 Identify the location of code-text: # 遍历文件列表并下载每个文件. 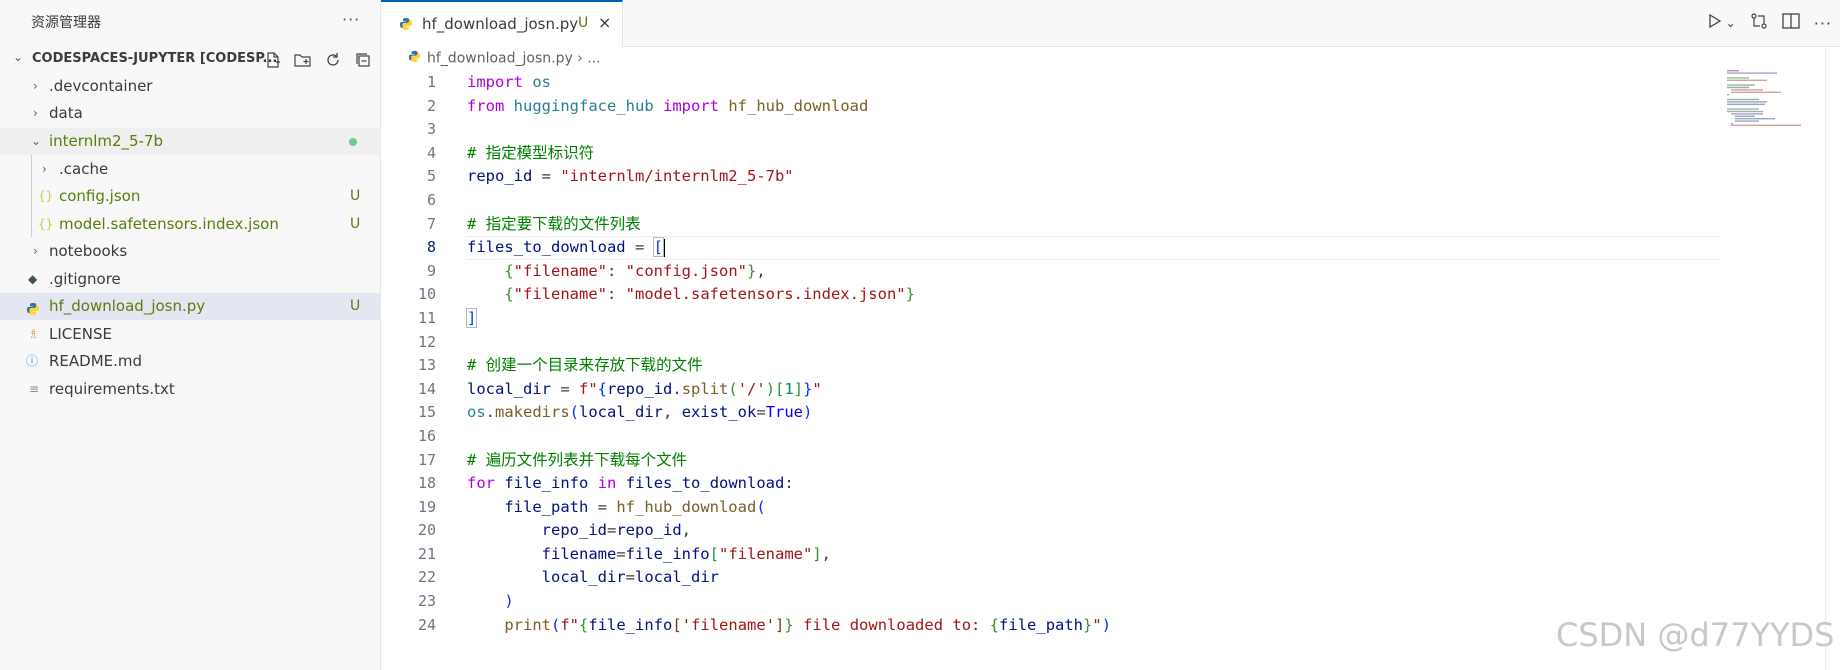
(577, 461).